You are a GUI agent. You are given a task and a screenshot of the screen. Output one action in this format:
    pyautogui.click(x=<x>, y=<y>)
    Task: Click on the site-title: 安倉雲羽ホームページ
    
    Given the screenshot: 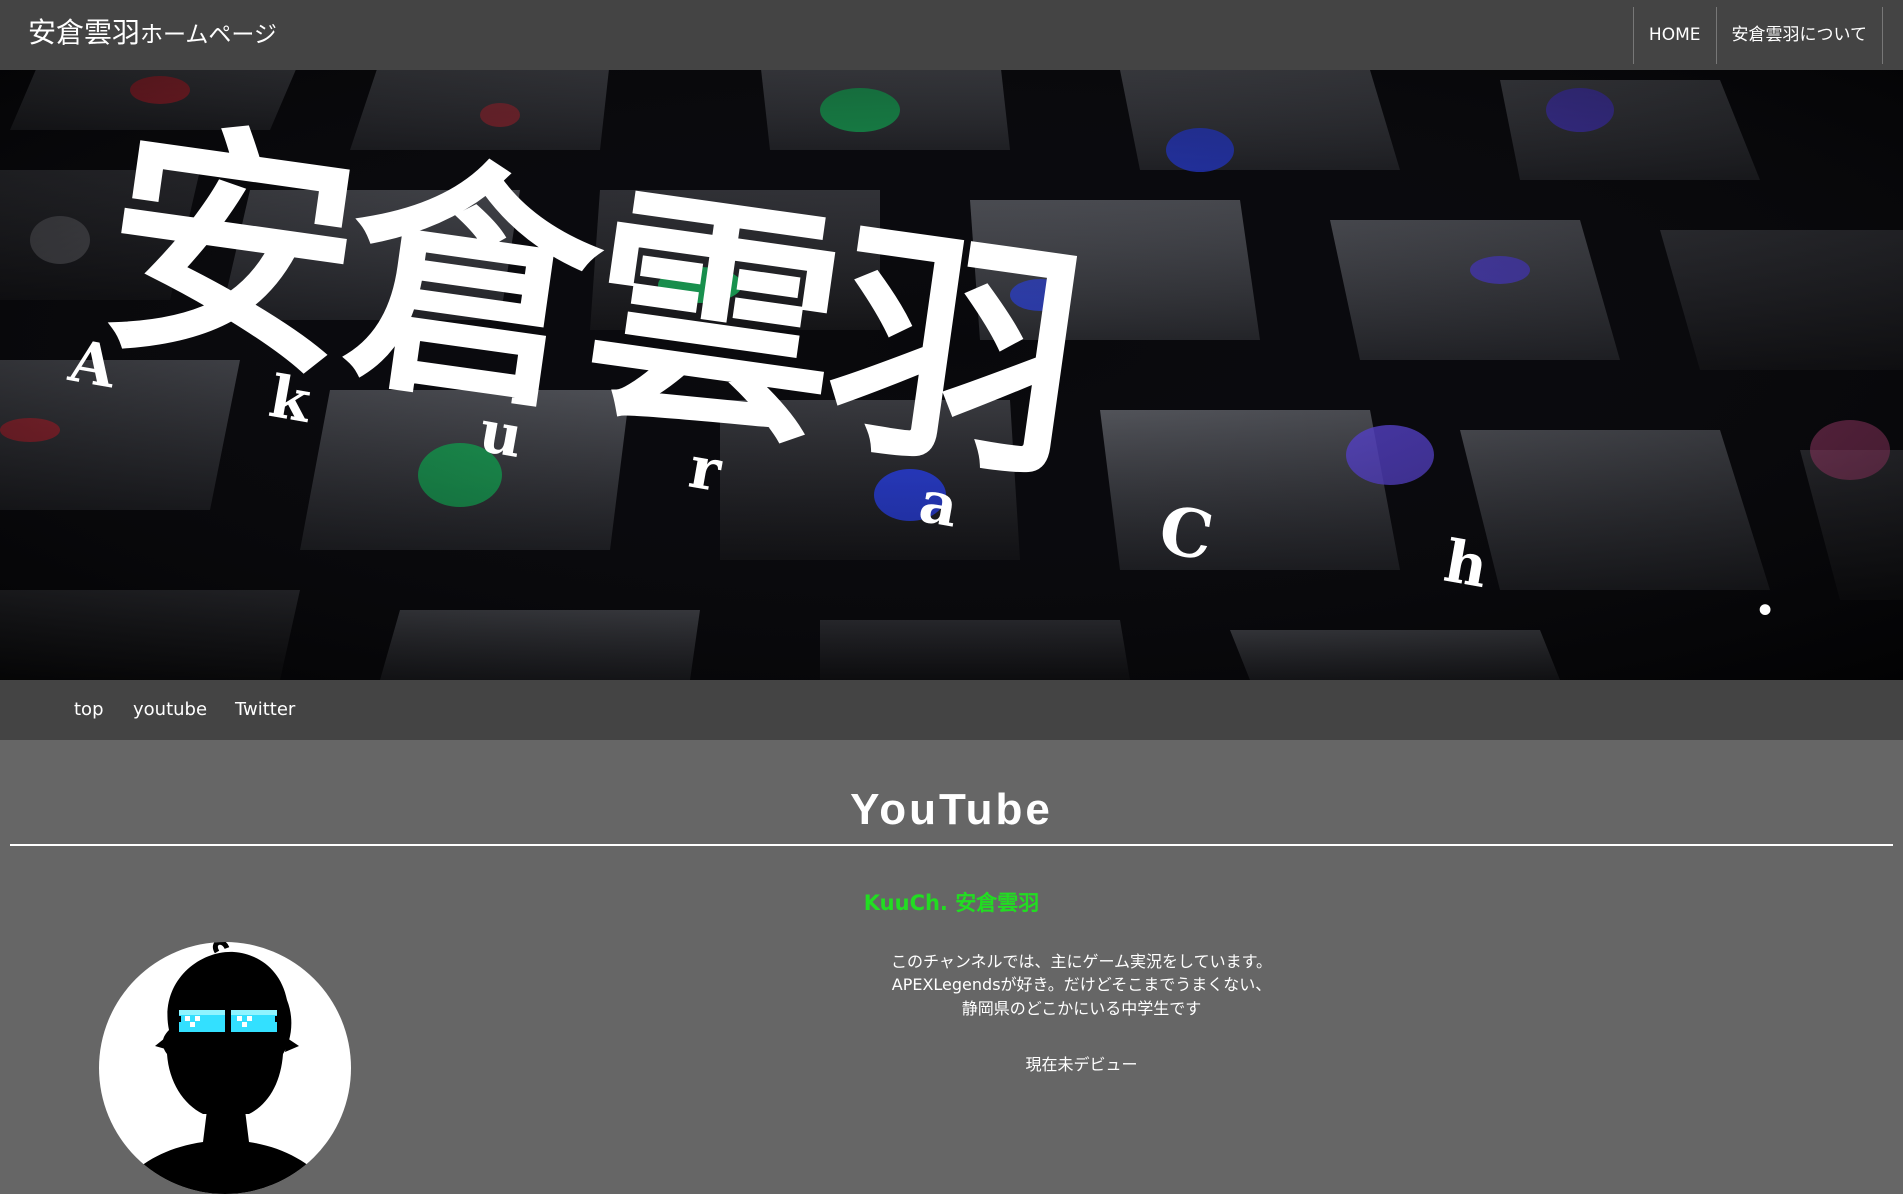 What is the action you would take?
    pyautogui.click(x=152, y=34)
    